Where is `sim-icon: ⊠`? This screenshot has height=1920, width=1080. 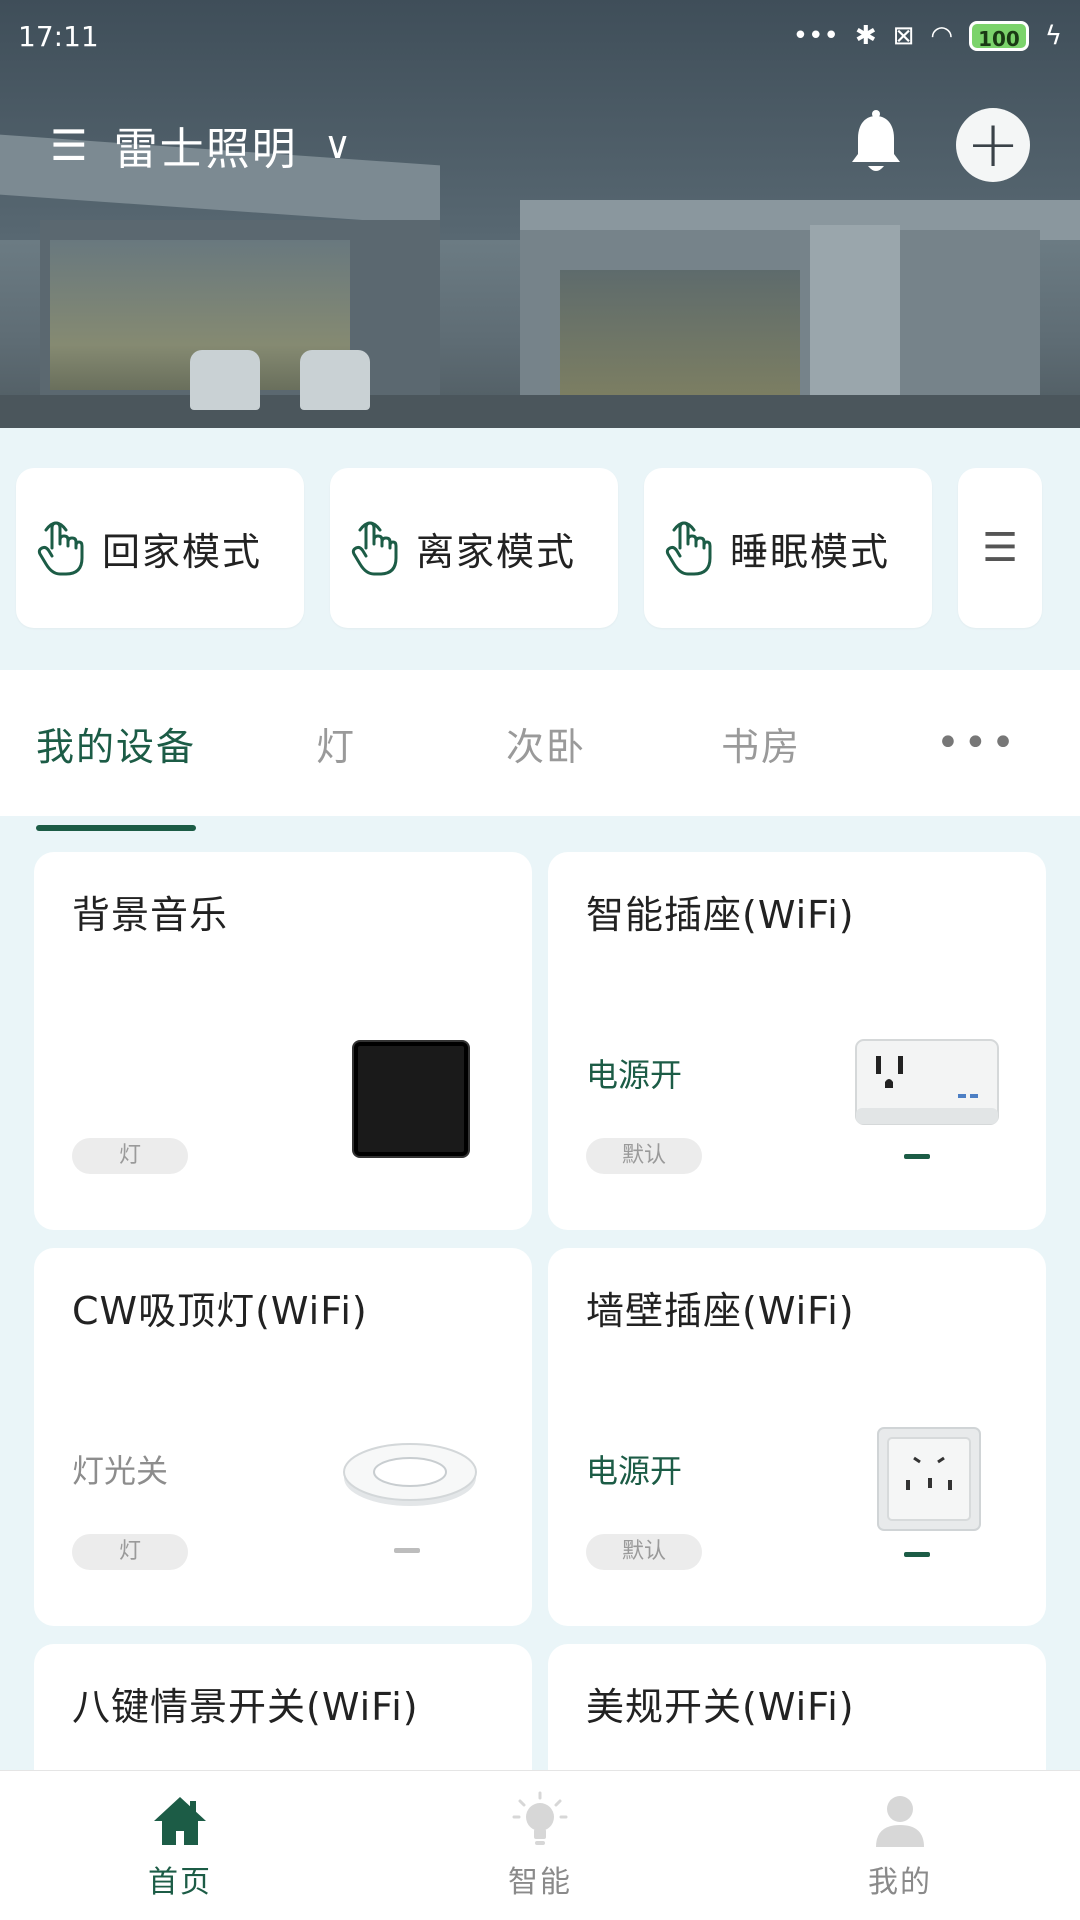 sim-icon: ⊠ is located at coordinates (903, 36).